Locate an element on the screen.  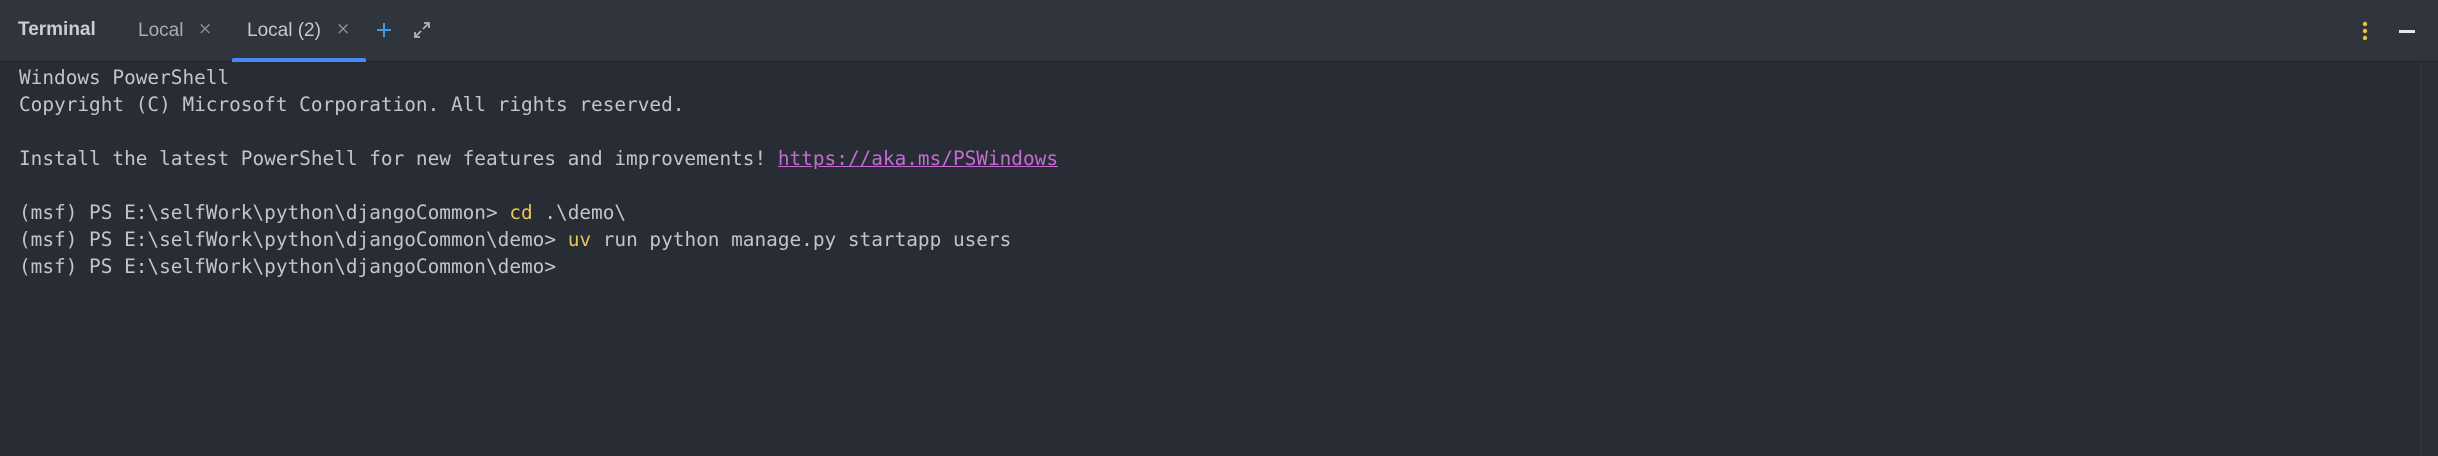
panel-title: Terminal is located at coordinates (57, 29).